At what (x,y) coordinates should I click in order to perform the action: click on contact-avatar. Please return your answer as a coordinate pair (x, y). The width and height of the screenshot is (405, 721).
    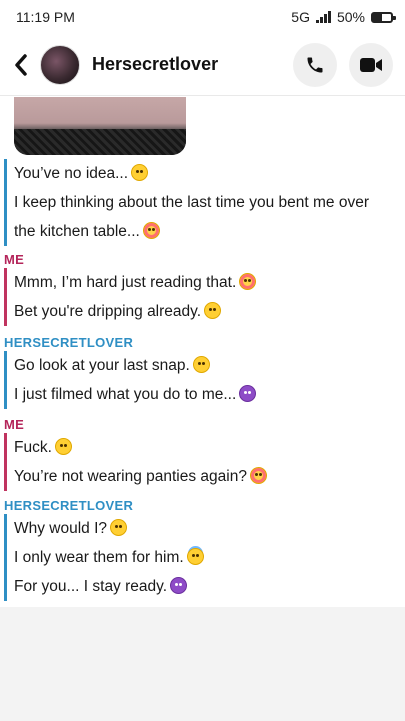
    Looking at the image, I should click on (60, 64).